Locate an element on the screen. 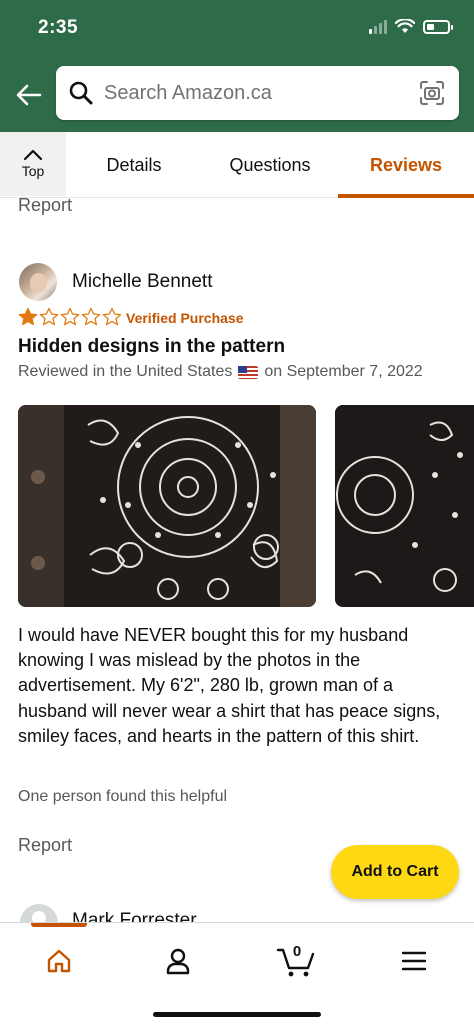  home-icon is located at coordinates (59, 961).